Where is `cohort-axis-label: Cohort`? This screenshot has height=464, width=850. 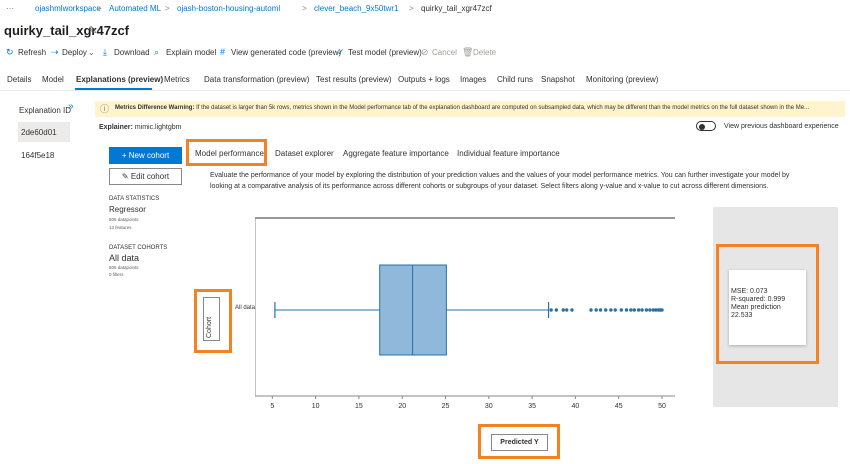 cohort-axis-label: Cohort is located at coordinates (209, 327).